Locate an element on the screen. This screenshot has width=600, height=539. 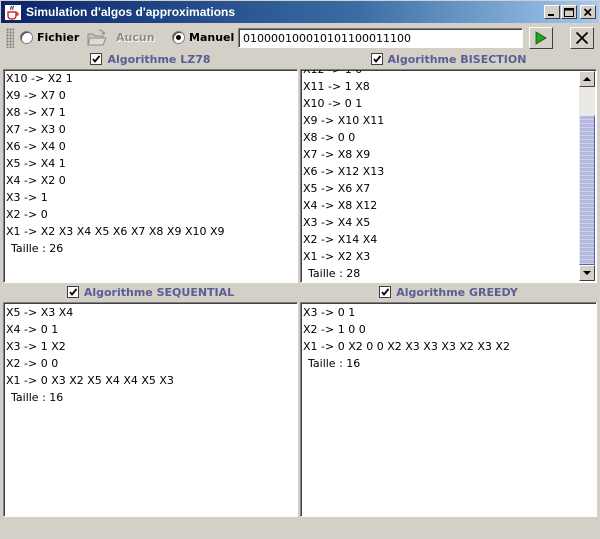
scroll-up-button is located at coordinates (587, 79).